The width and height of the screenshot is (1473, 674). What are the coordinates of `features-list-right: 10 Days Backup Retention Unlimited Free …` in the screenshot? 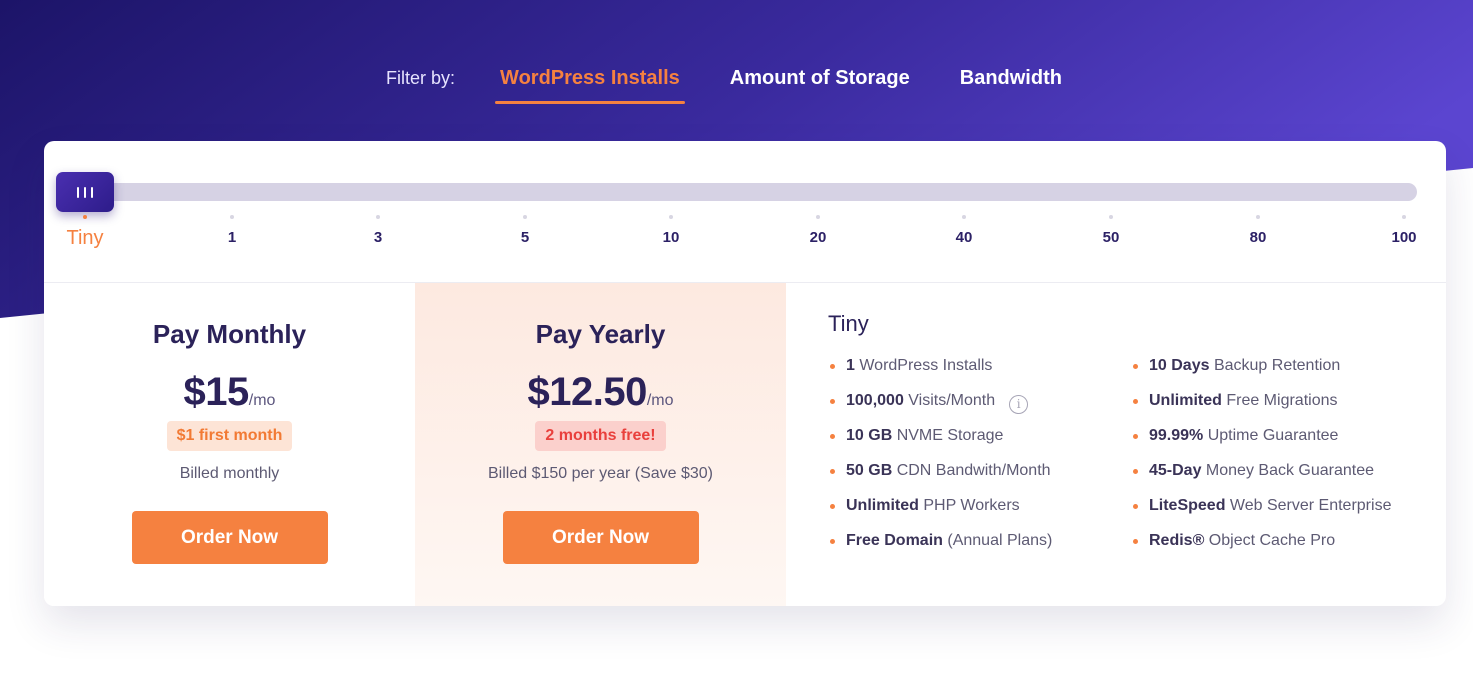 It's located at (1261, 462).